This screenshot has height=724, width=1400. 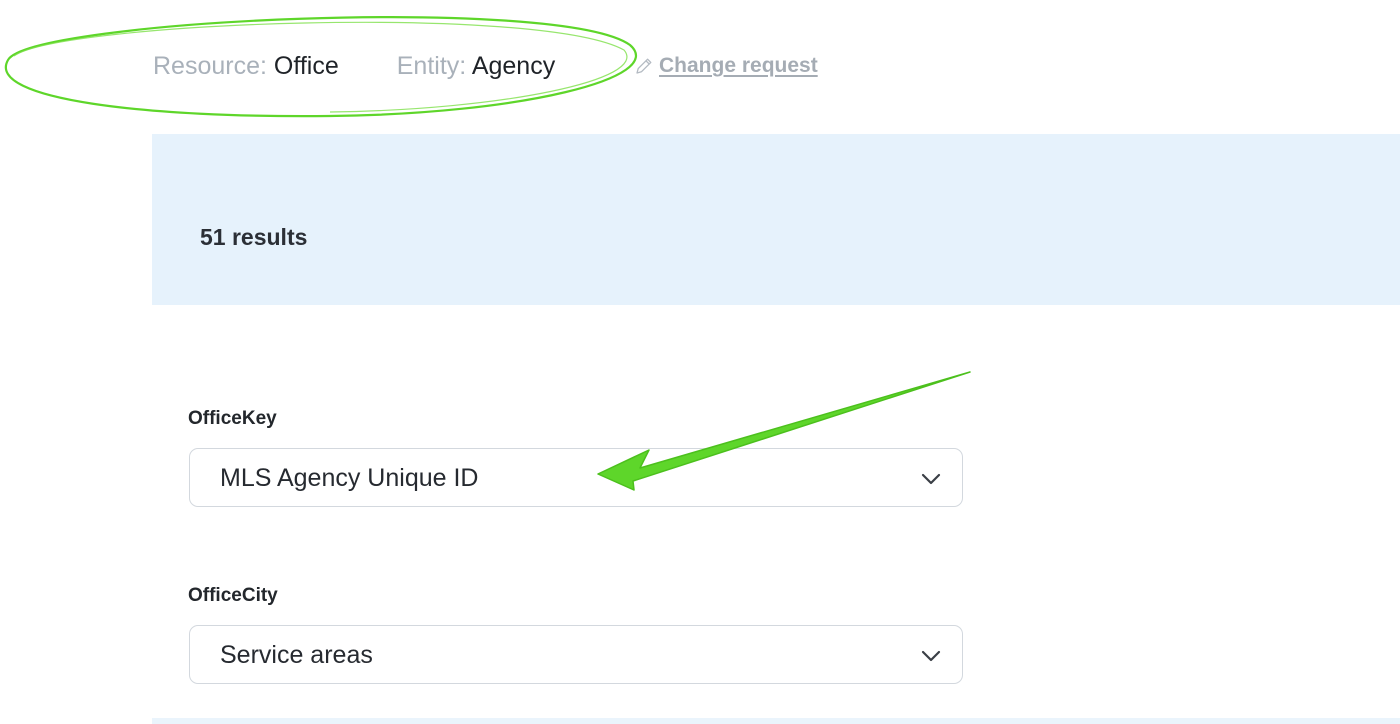 I want to click on pencil-icon, so click(x=644, y=66).